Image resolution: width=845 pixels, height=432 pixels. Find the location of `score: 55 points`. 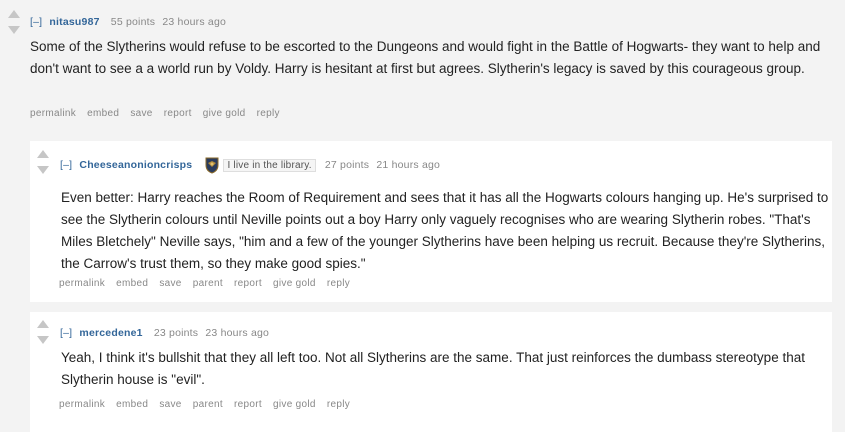

score: 55 points is located at coordinates (133, 22).